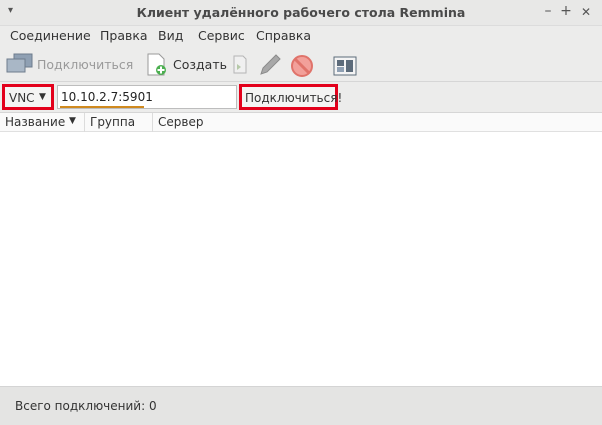  What do you see at coordinates (345, 66) in the screenshot?
I see `view-toggle-icon` at bounding box center [345, 66].